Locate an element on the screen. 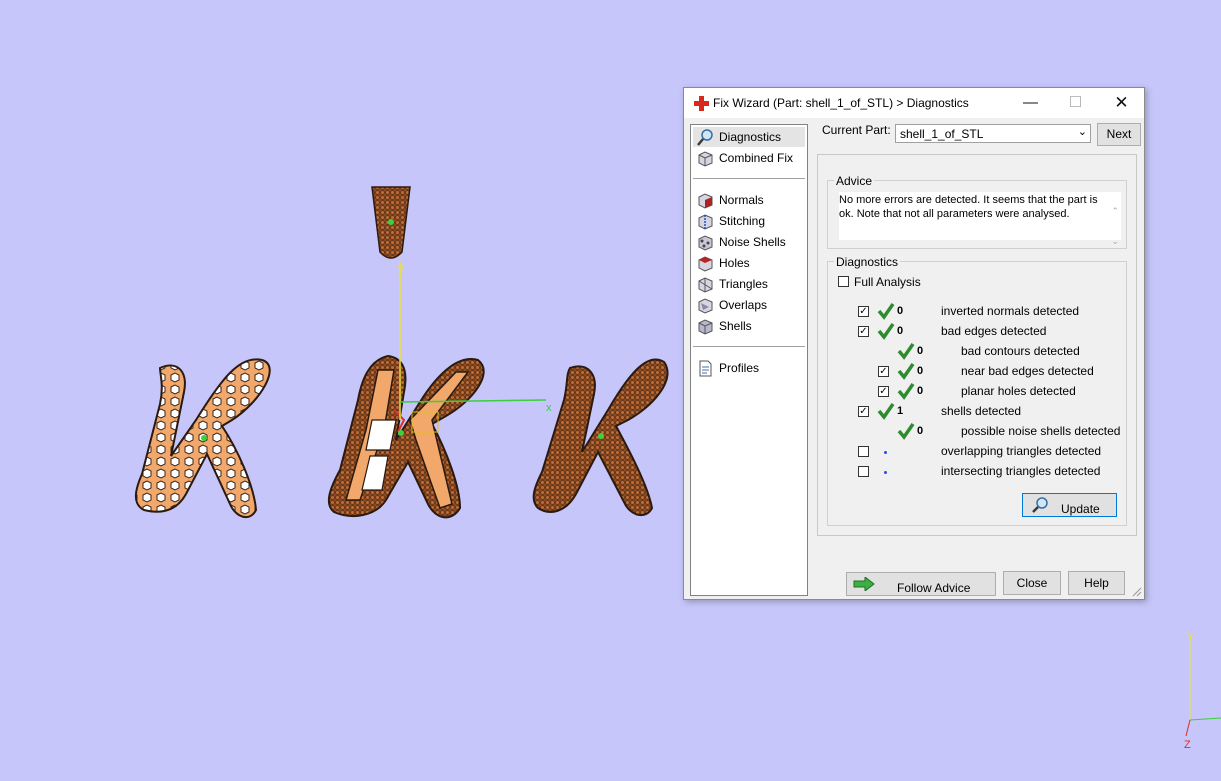 This screenshot has width=1221, height=781. nav-label: Stitching is located at coordinates (742, 221).